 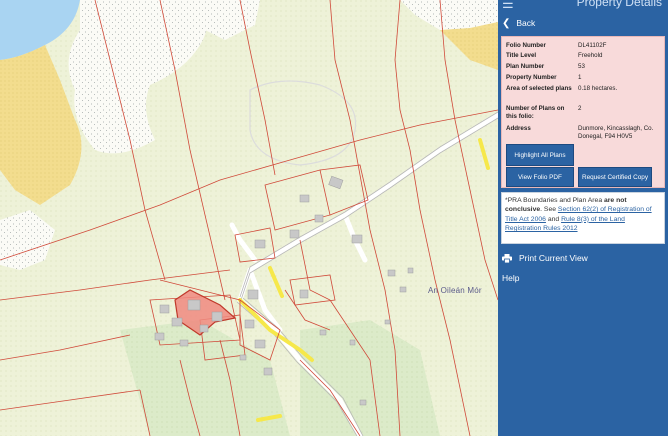 I want to click on help-link: Help, so click(x=510, y=278).